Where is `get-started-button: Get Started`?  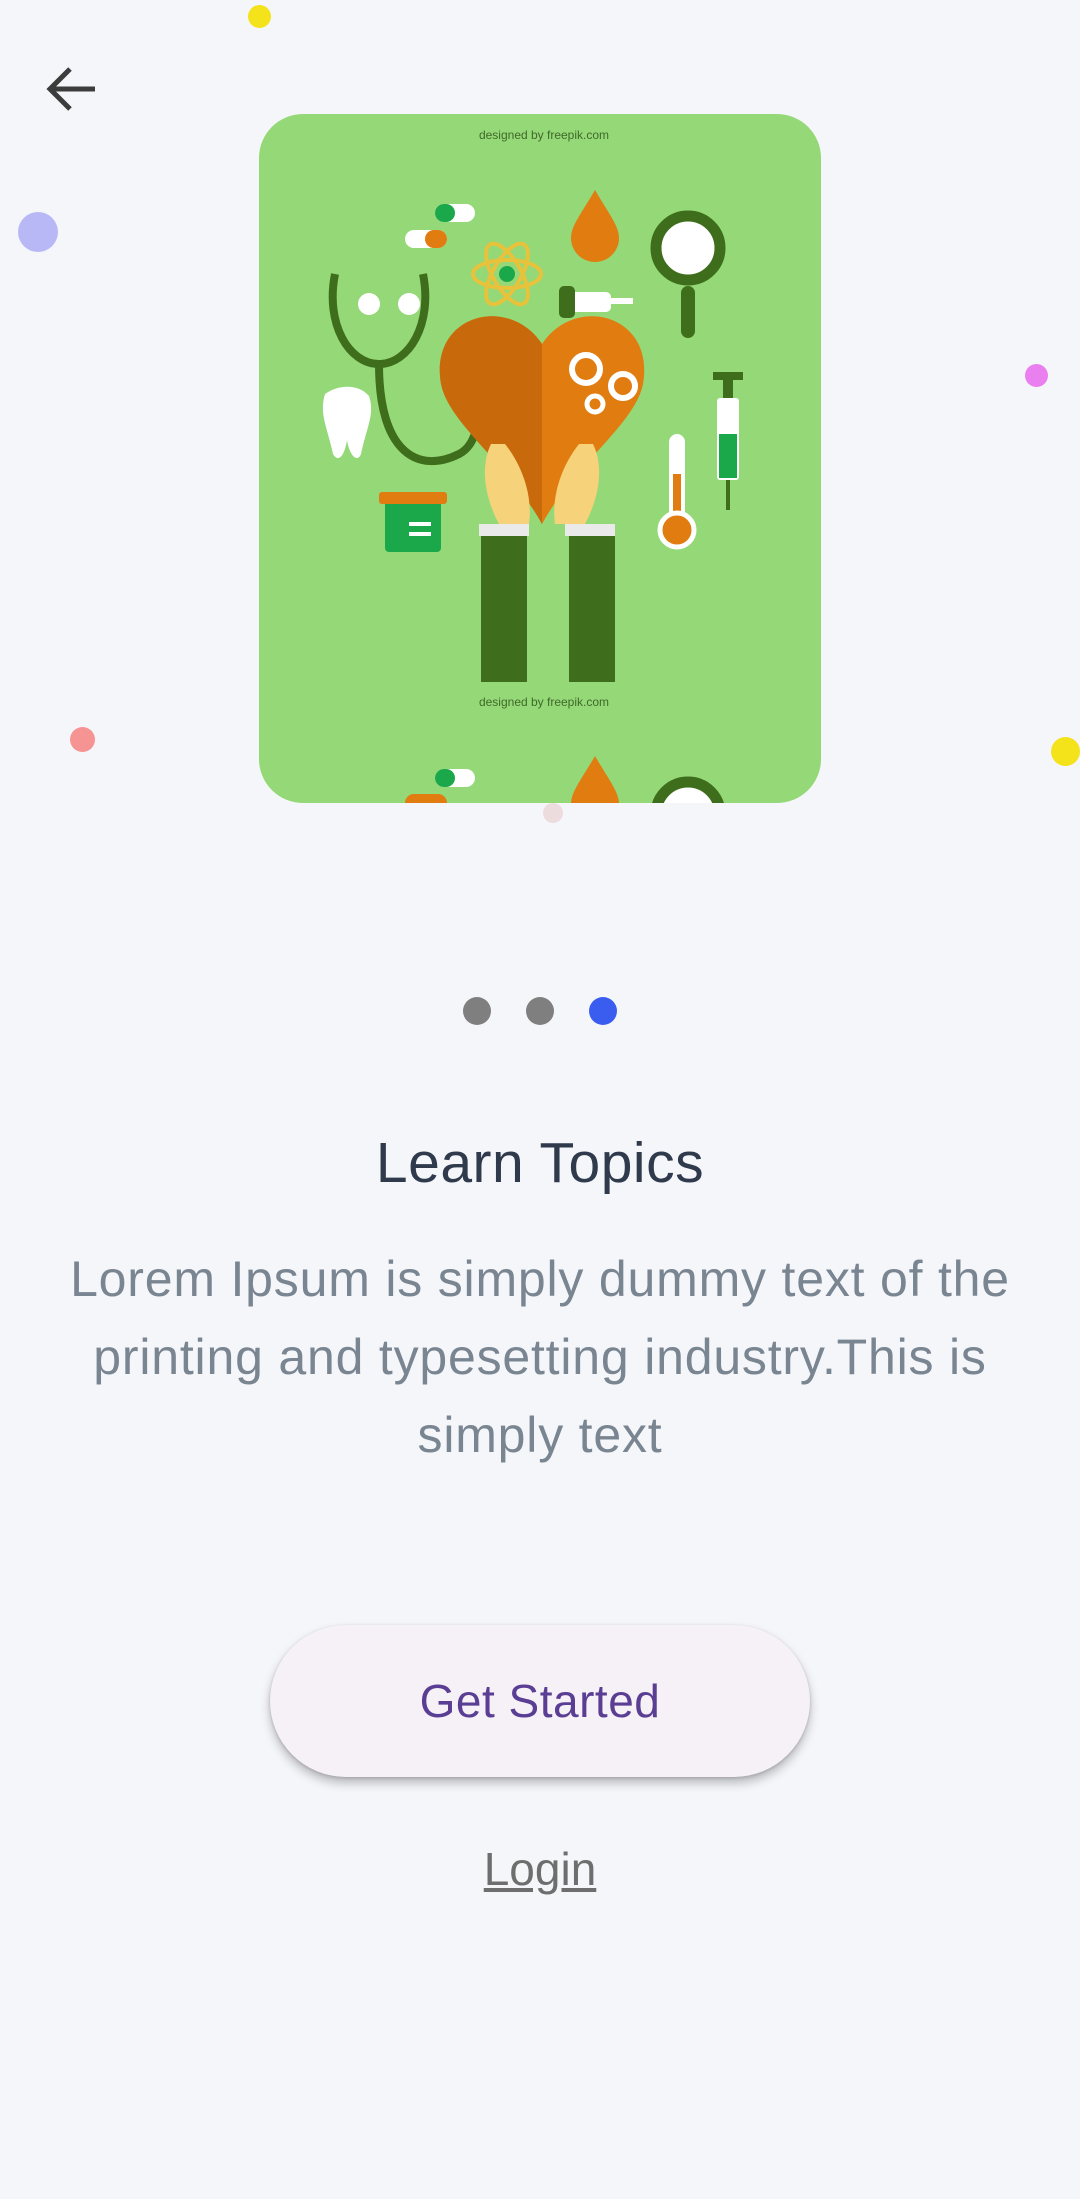
get-started-button: Get Started is located at coordinates (540, 1701).